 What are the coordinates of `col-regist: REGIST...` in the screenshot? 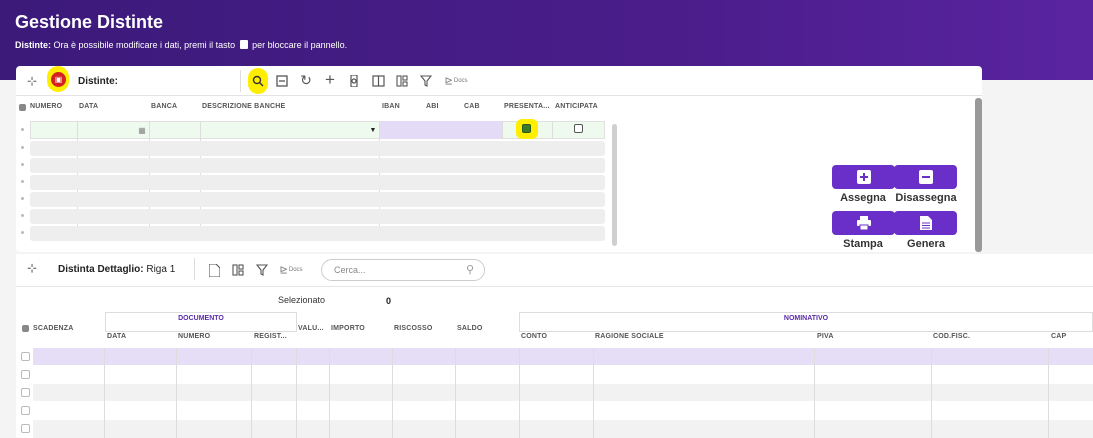 It's located at (270, 336).